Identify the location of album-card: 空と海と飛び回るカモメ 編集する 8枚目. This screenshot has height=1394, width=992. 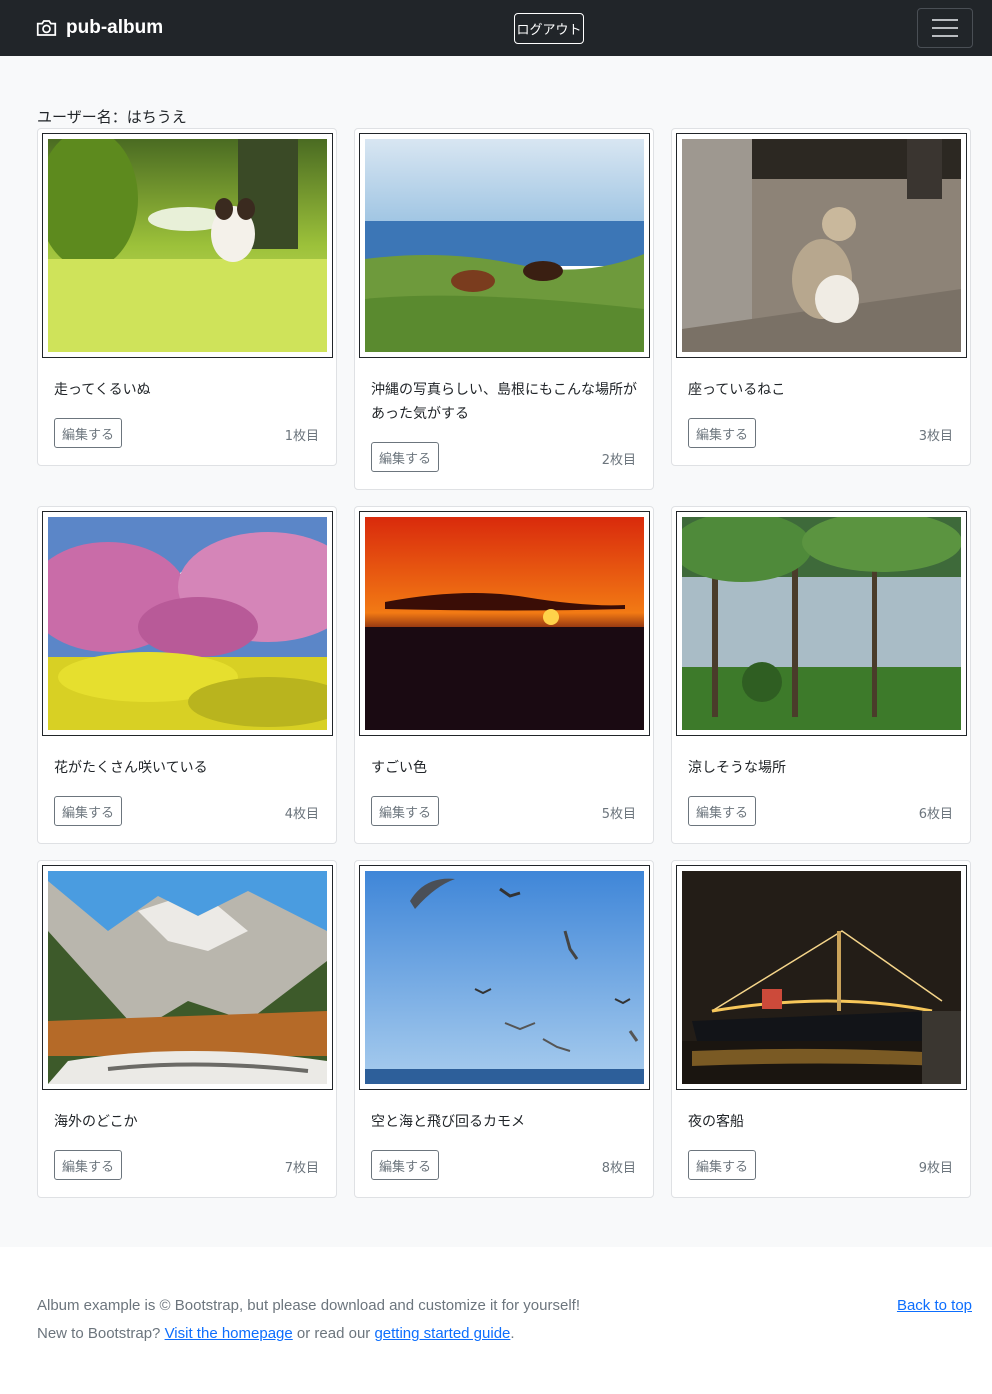
(504, 1029).